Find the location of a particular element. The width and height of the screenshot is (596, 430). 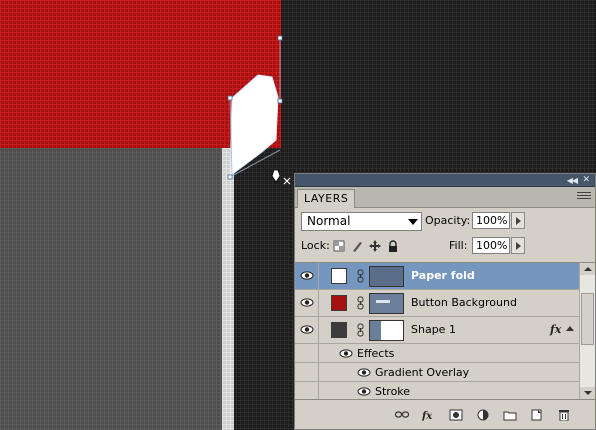

opacity-input: 100% is located at coordinates (491, 220).